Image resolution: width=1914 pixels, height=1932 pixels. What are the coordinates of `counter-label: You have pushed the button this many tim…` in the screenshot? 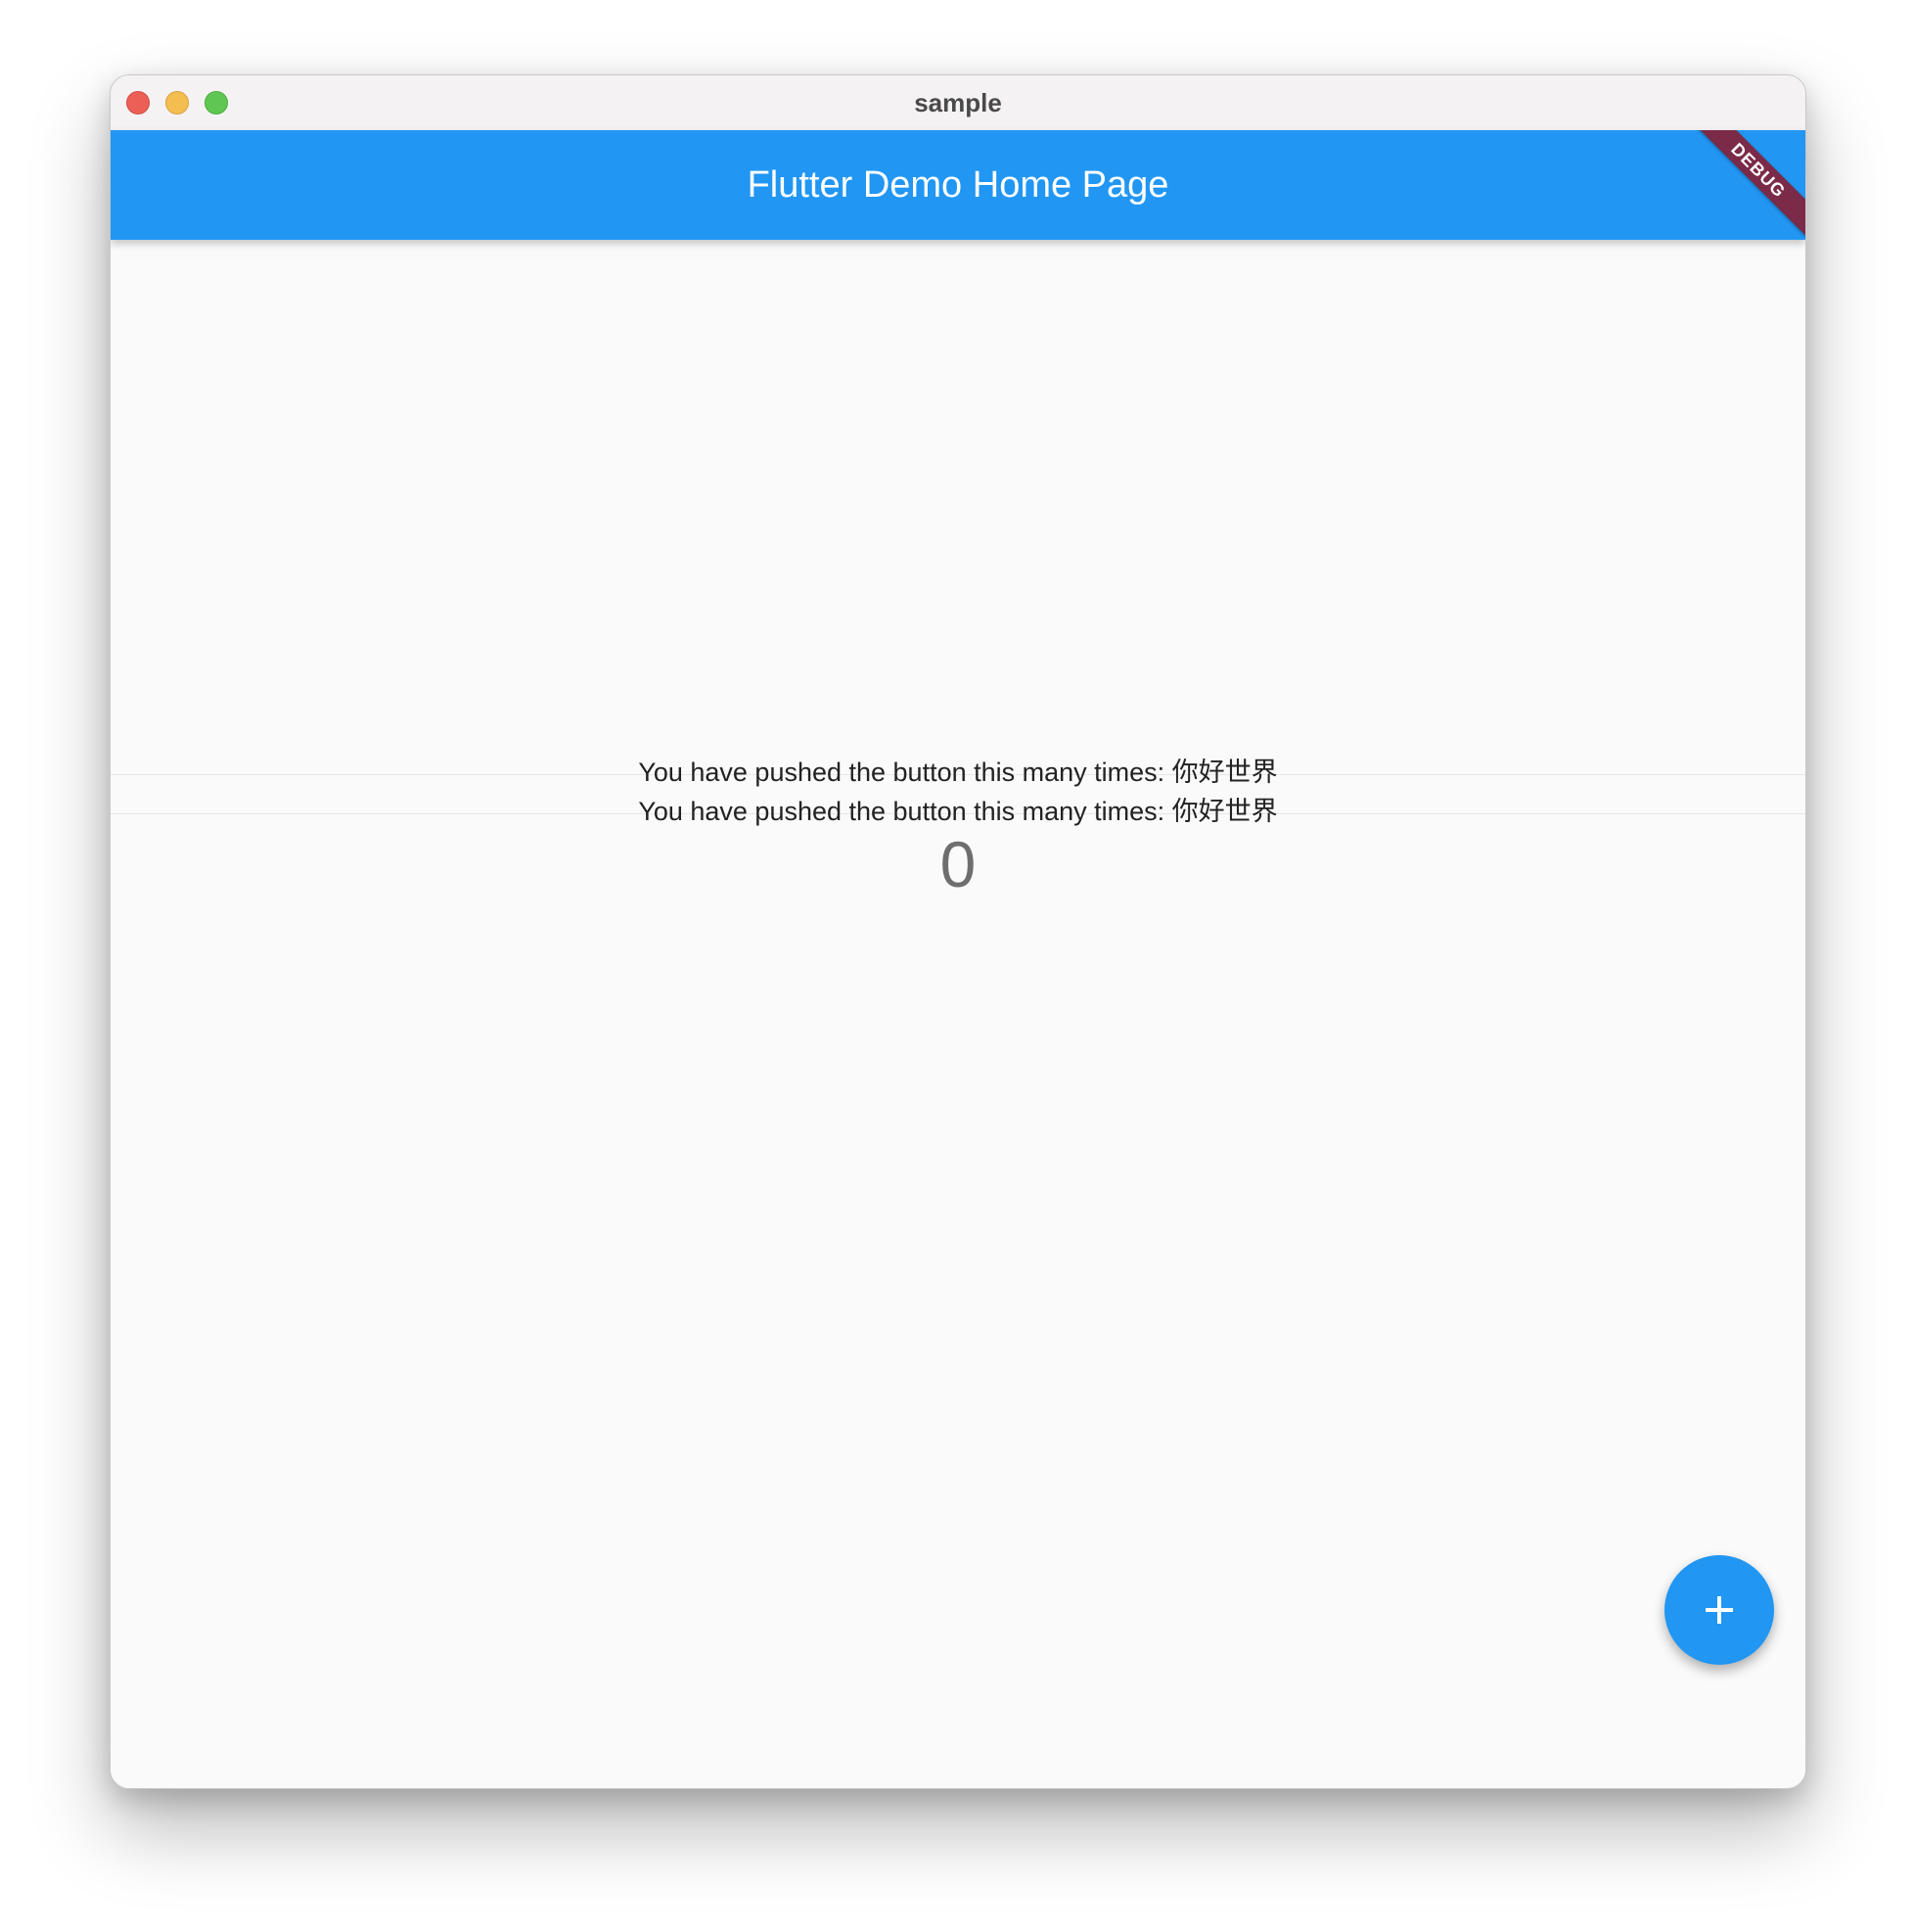 It's located at (958, 772).